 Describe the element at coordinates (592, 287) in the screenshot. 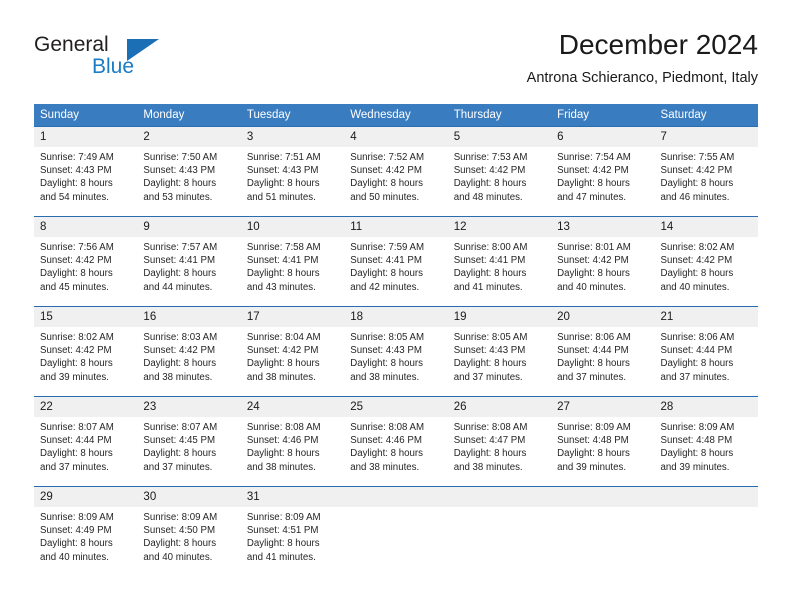

I see `daylight-text-line2: and 40 minutes.` at that location.